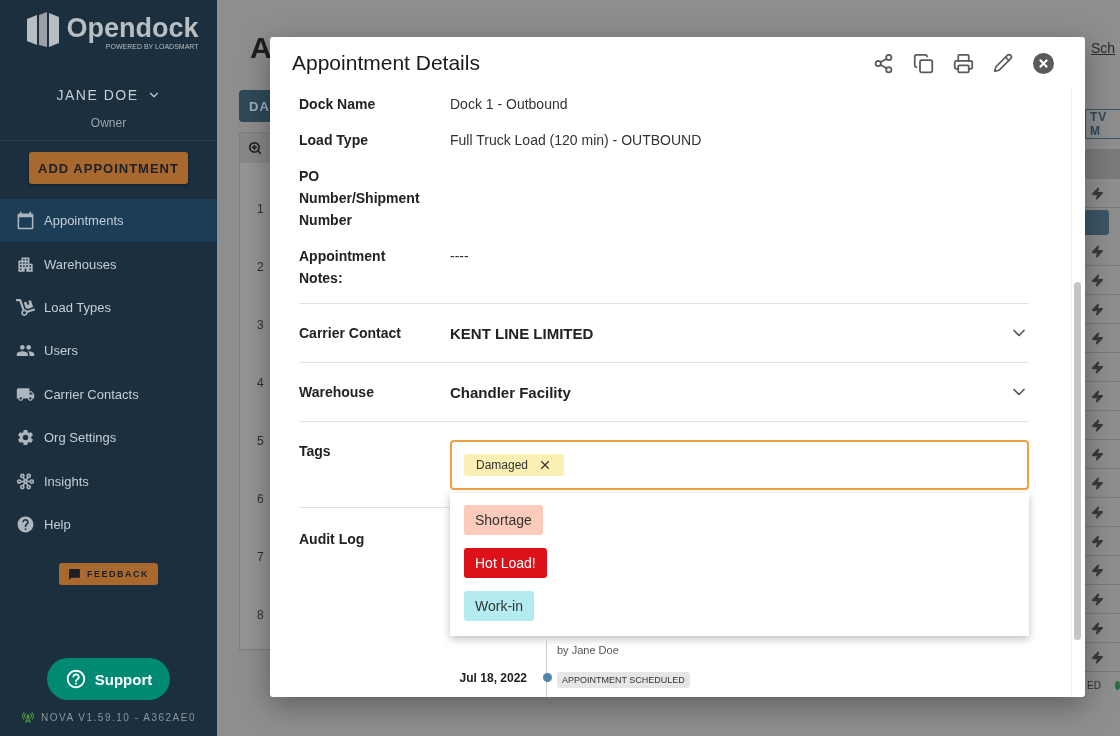 Image resolution: width=1120 pixels, height=736 pixels. I want to click on time-label: 1, so click(261, 210).